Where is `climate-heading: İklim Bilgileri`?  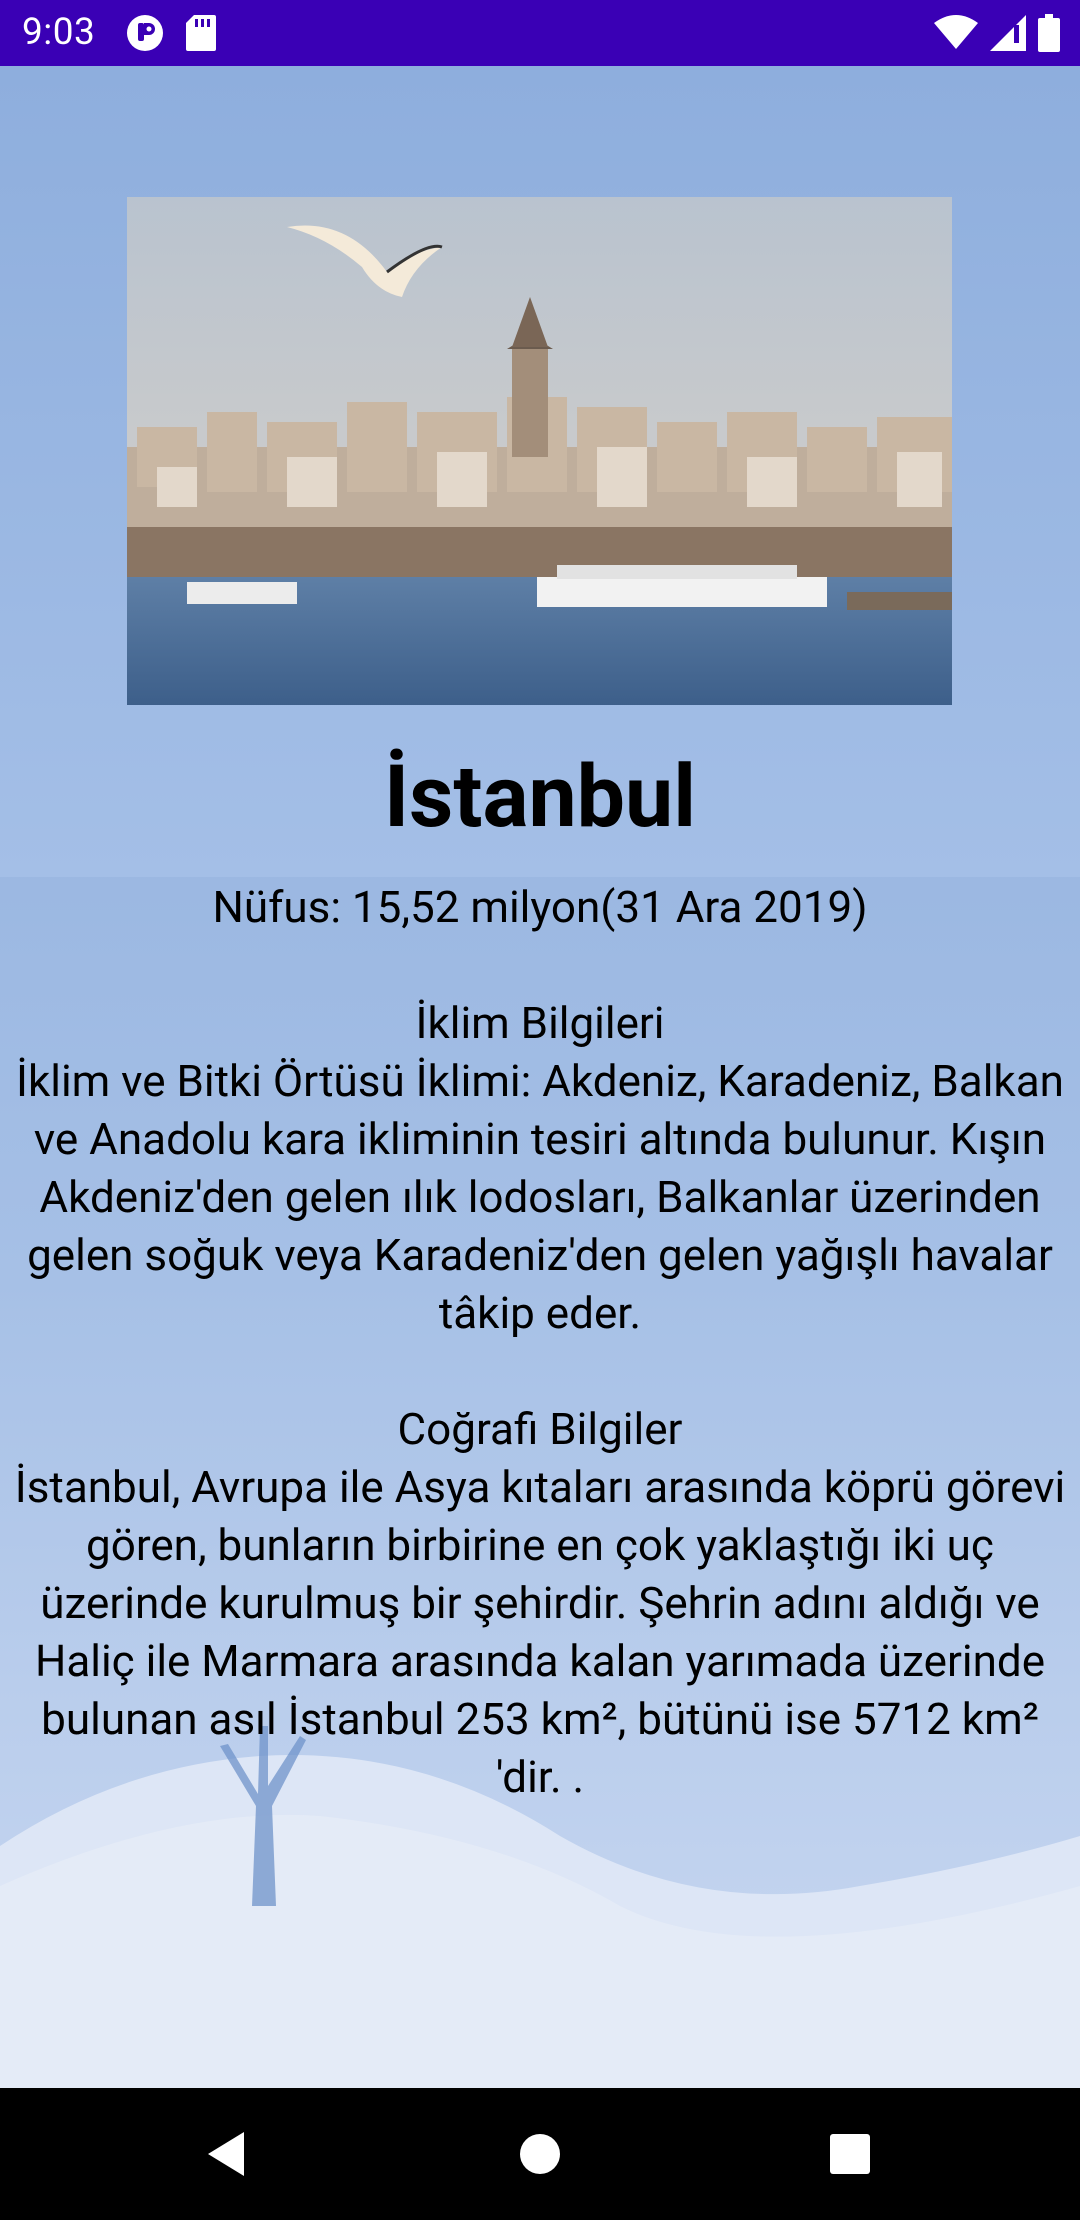 climate-heading: İklim Bilgileri is located at coordinates (540, 1023).